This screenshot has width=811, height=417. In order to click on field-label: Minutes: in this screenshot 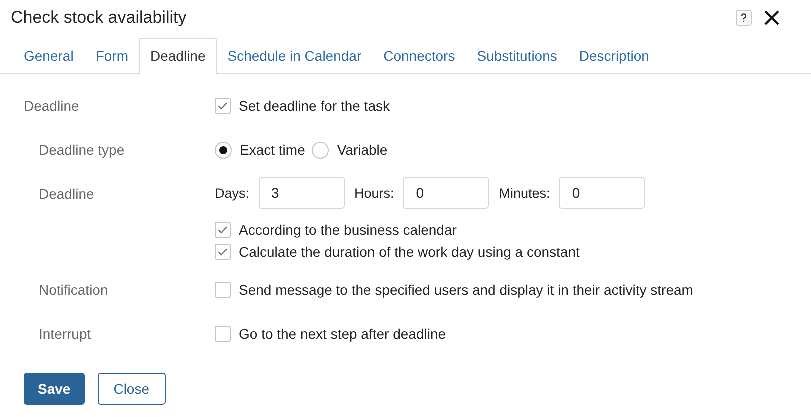, I will do `click(524, 193)`.